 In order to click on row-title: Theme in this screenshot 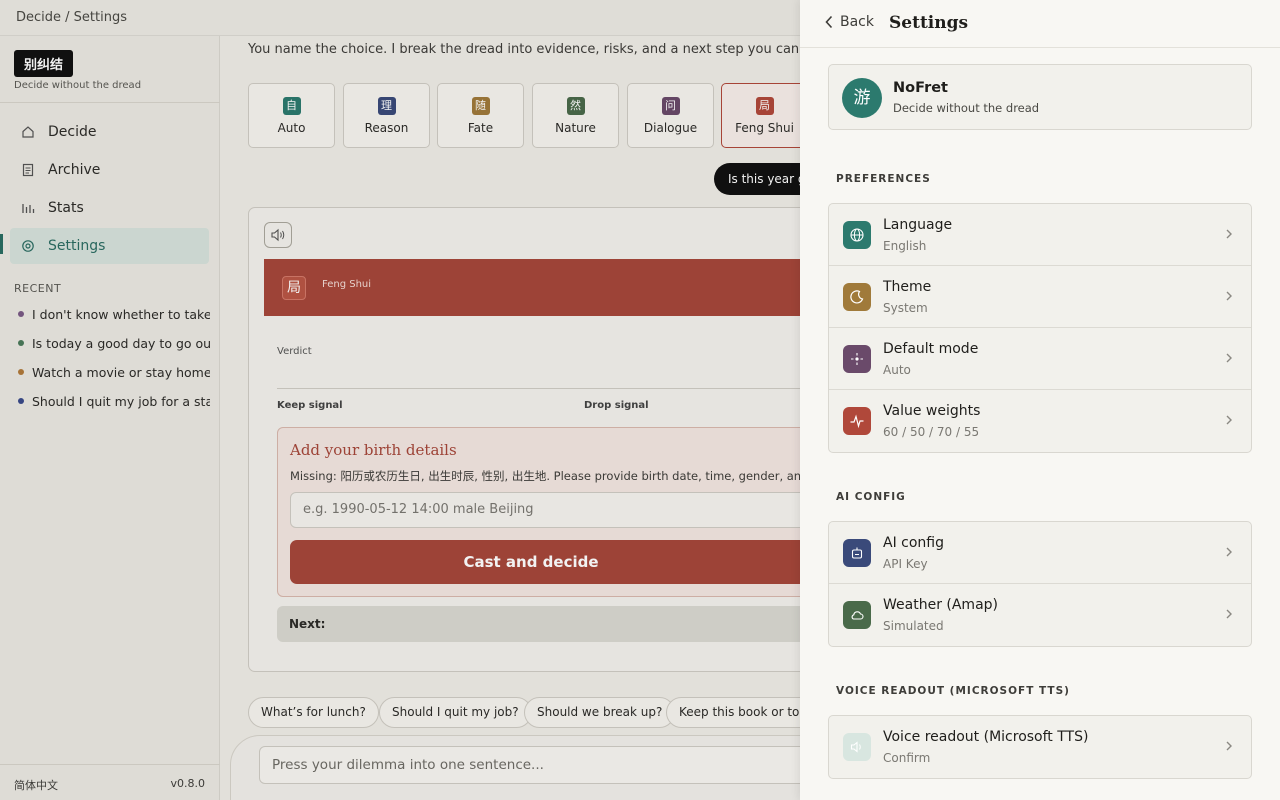, I will do `click(907, 287)`.